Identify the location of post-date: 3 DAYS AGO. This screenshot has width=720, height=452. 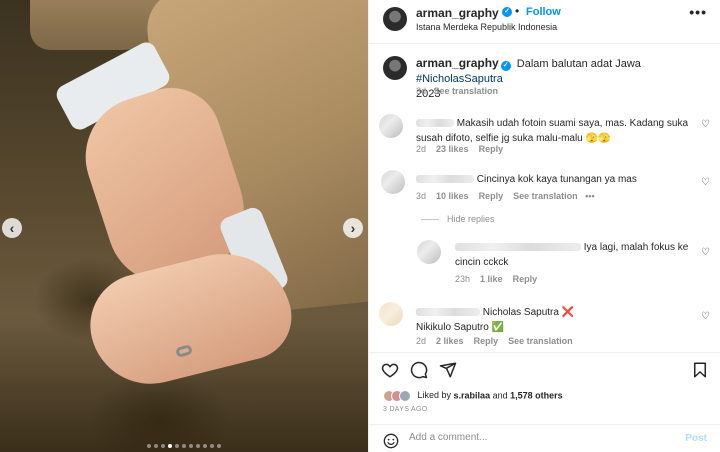
(405, 409).